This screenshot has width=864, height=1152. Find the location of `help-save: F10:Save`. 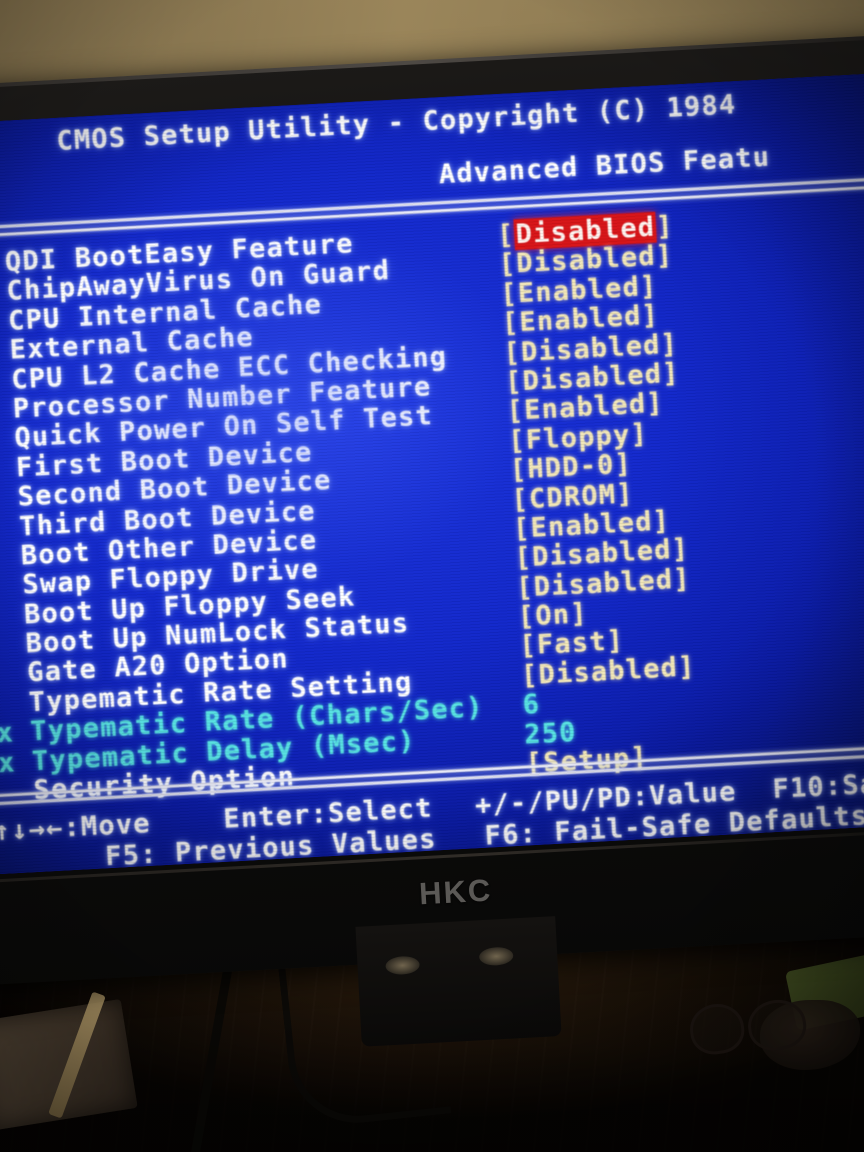

help-save: F10:Save is located at coordinates (817, 786).